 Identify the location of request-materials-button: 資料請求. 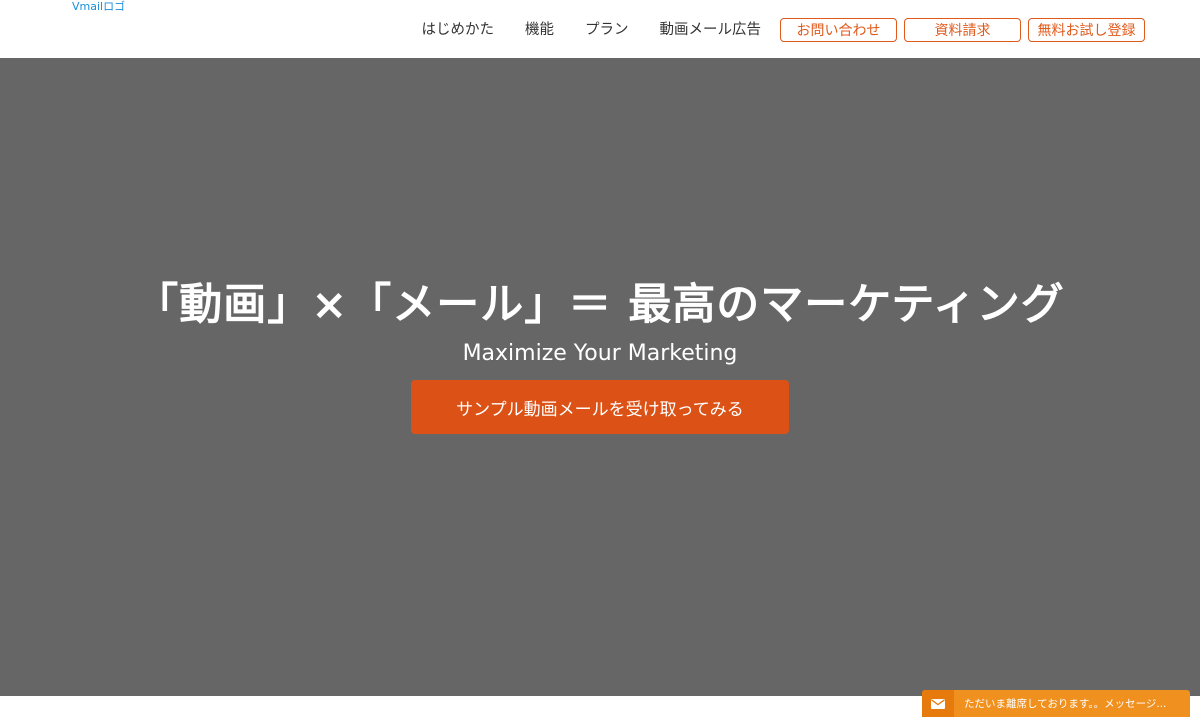
(962, 30).